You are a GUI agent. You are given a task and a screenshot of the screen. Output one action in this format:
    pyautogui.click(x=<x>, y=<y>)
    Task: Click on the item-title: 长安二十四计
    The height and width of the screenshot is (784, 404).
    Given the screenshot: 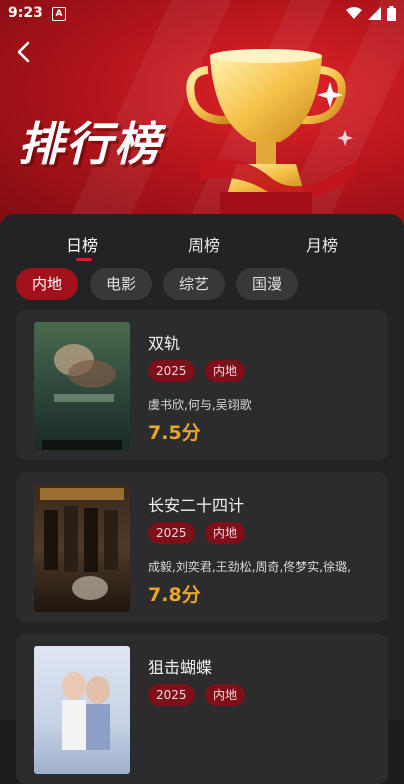 What is the action you would take?
    pyautogui.click(x=196, y=505)
    